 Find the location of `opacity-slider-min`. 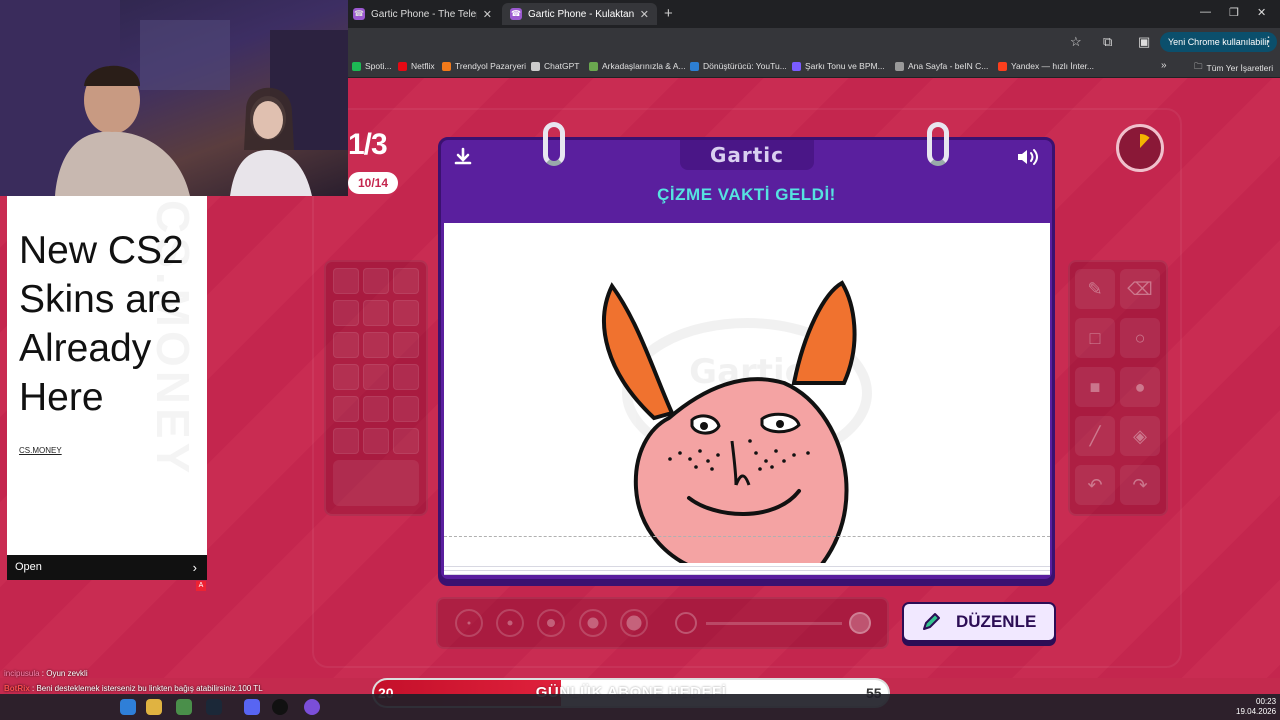

opacity-slider-min is located at coordinates (686, 623).